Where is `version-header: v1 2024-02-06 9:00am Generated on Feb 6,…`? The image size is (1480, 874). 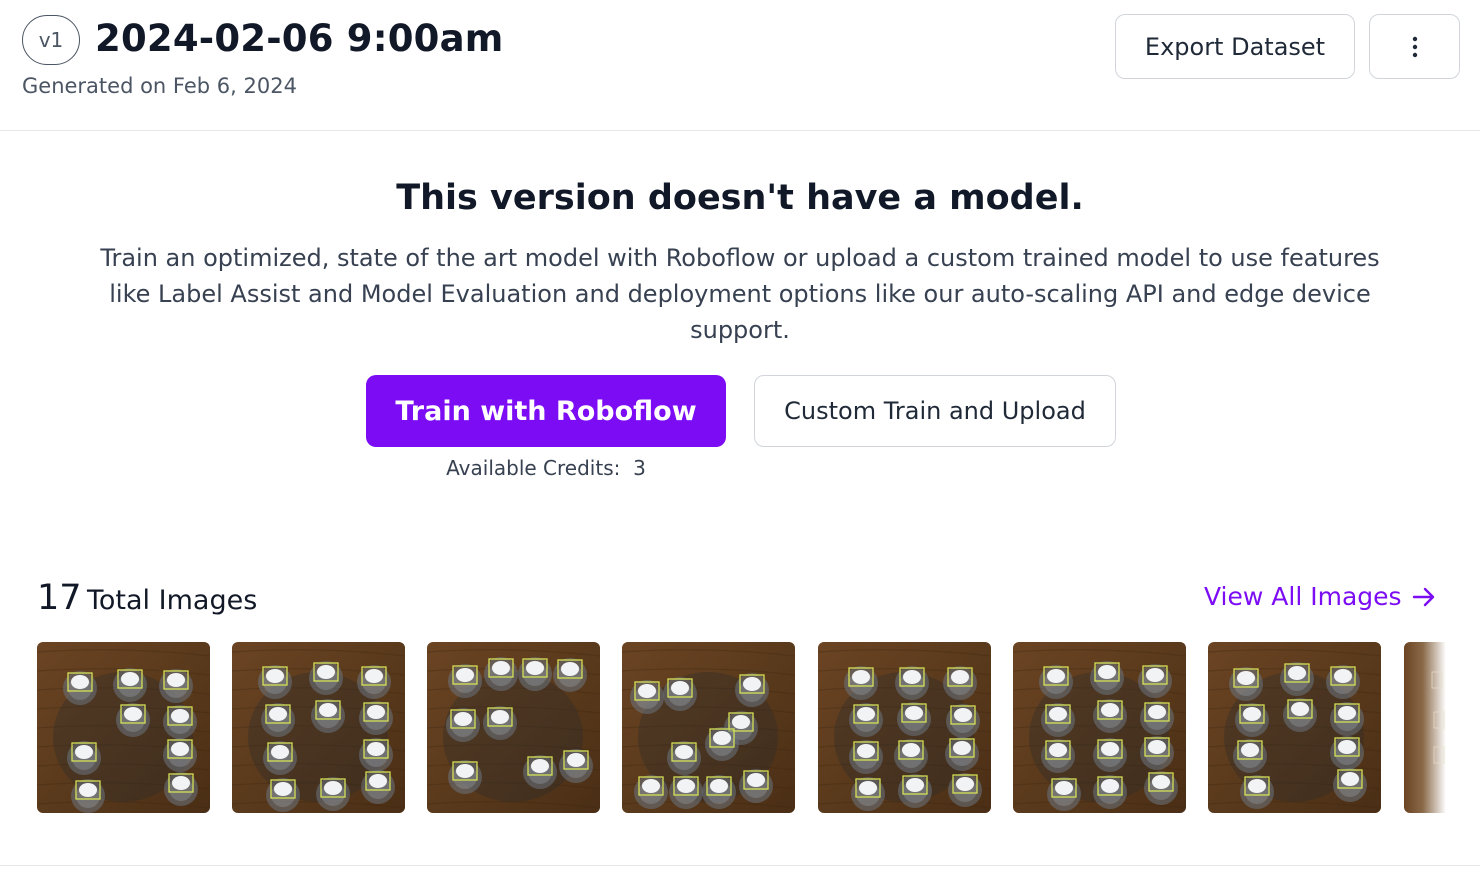 version-header: v1 2024-02-06 9:00am Generated on Feb 6,… is located at coordinates (740, 65).